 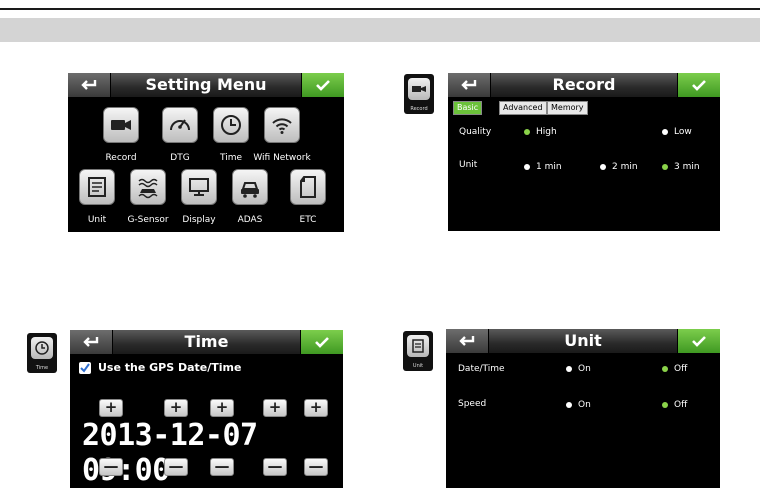 What do you see at coordinates (176, 467) in the screenshot?
I see `month-minus-button: —` at bounding box center [176, 467].